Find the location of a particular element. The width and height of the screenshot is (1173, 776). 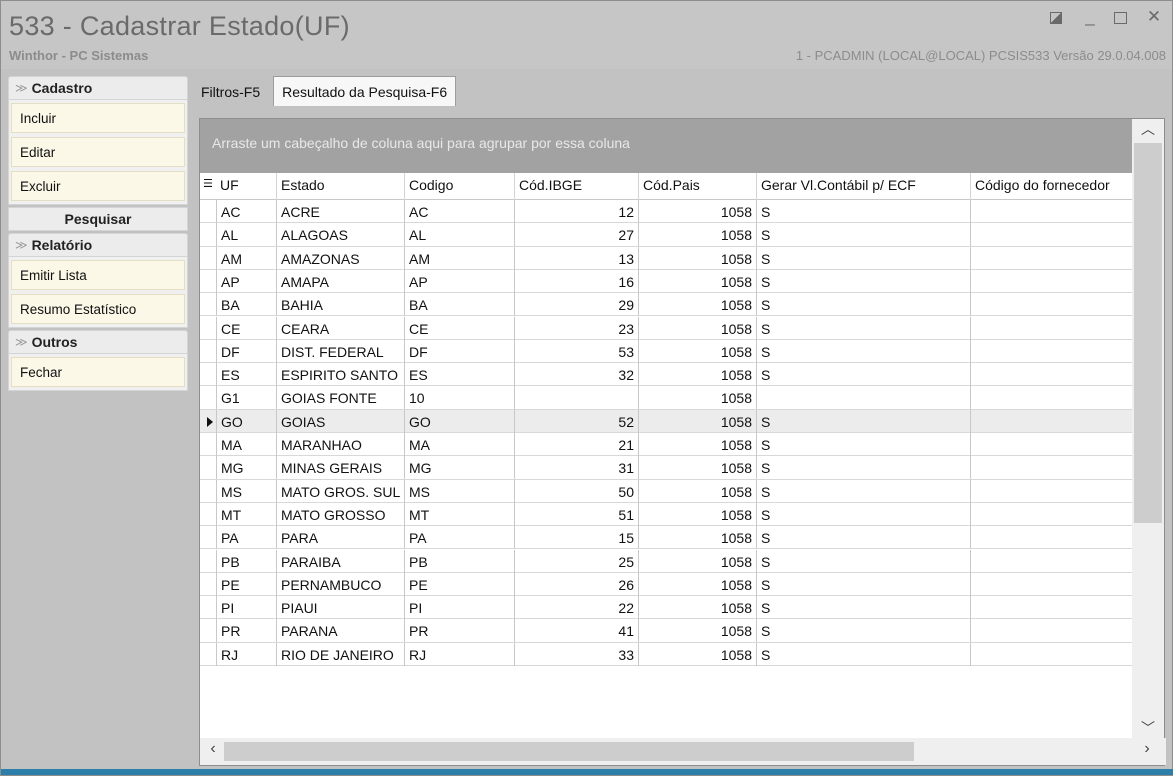

cell-codigo: PB is located at coordinates (459, 561).